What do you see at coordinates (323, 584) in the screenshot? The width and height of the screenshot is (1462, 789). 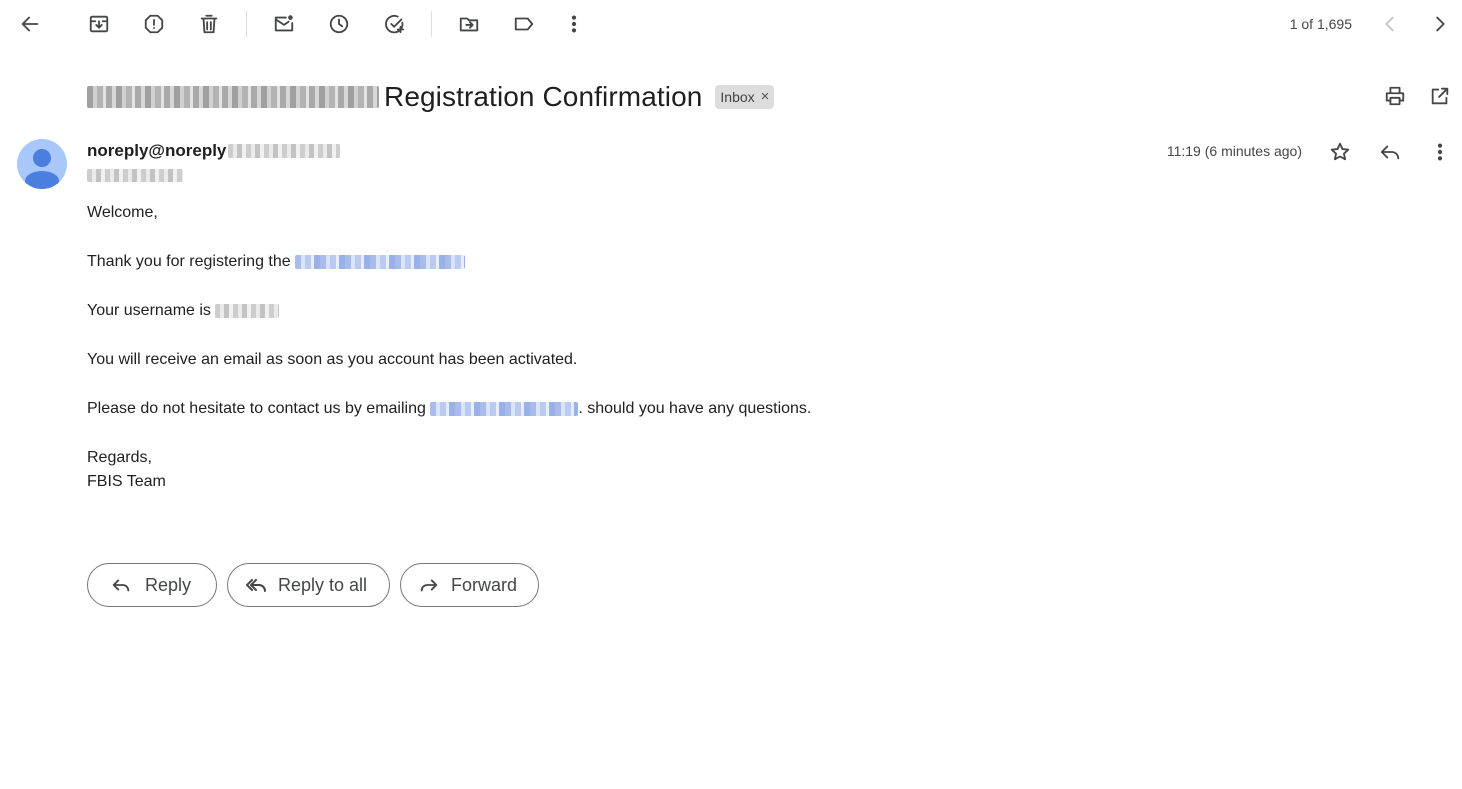 I see `reply-all-button-label: Reply to all` at bounding box center [323, 584].